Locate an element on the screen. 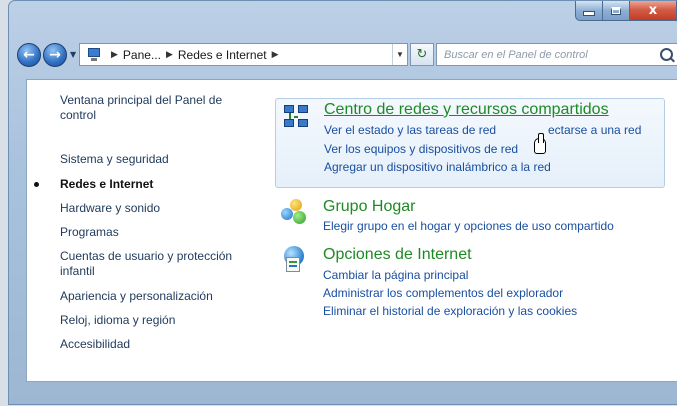 The width and height of the screenshot is (677, 406). address-bar: ▶ Pane... ▶ Redes e Internet ▶ ▼ is located at coordinates (243, 54).